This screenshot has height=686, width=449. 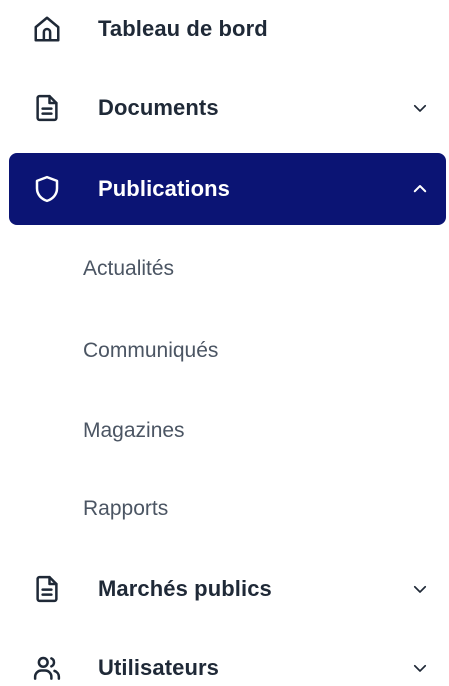 What do you see at coordinates (128, 269) in the screenshot?
I see `submenu-item-actualites: Actualités` at bounding box center [128, 269].